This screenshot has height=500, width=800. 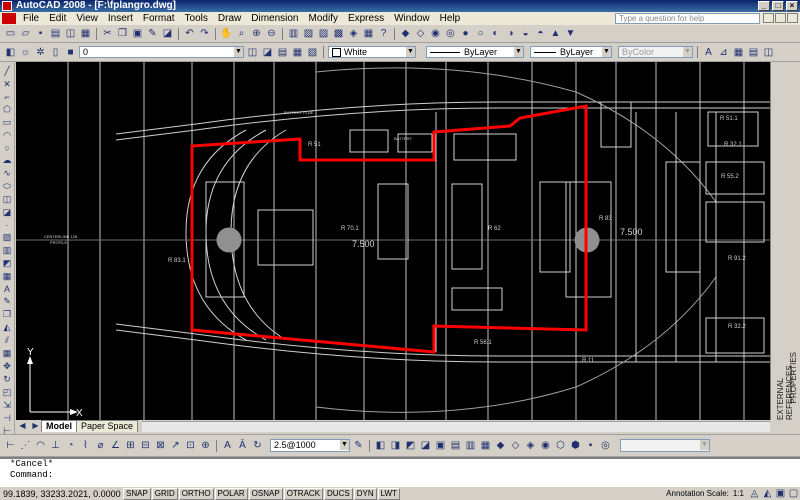 What do you see at coordinates (456, 426) in the screenshot?
I see `horizontal-scrollbar` at bounding box center [456, 426].